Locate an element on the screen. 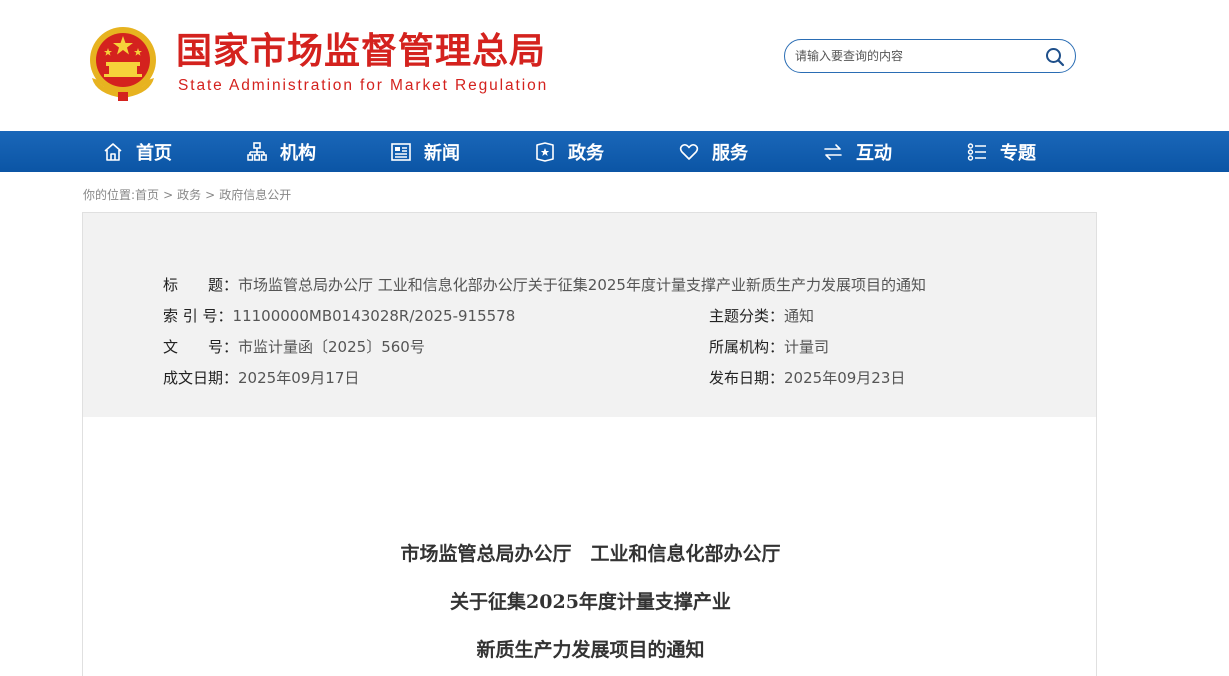 The height and width of the screenshot is (676, 1229). info-pub-date-row: 发布日期：2025年09月23日 is located at coordinates (807, 378).